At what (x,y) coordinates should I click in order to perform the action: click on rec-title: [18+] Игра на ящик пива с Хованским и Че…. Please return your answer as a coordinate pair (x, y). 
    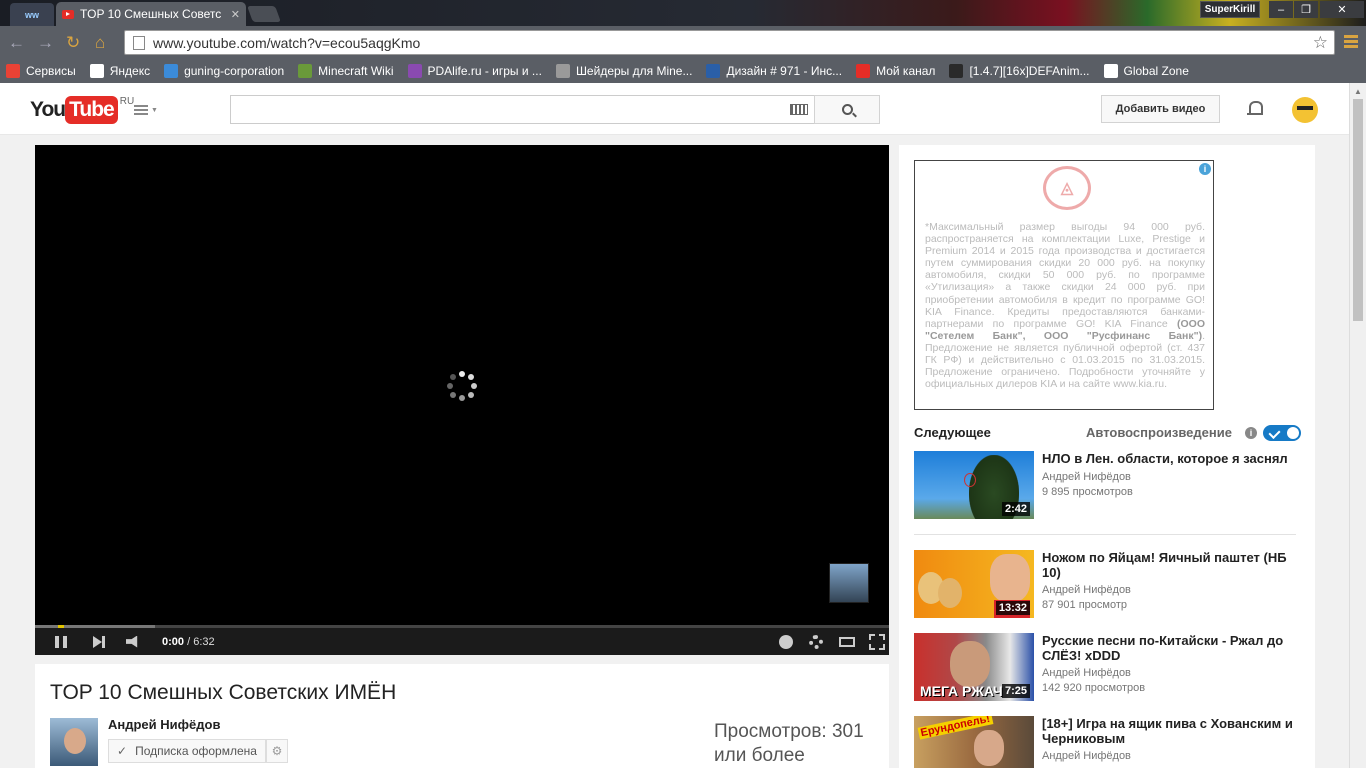
    Looking at the image, I should click on (1172, 731).